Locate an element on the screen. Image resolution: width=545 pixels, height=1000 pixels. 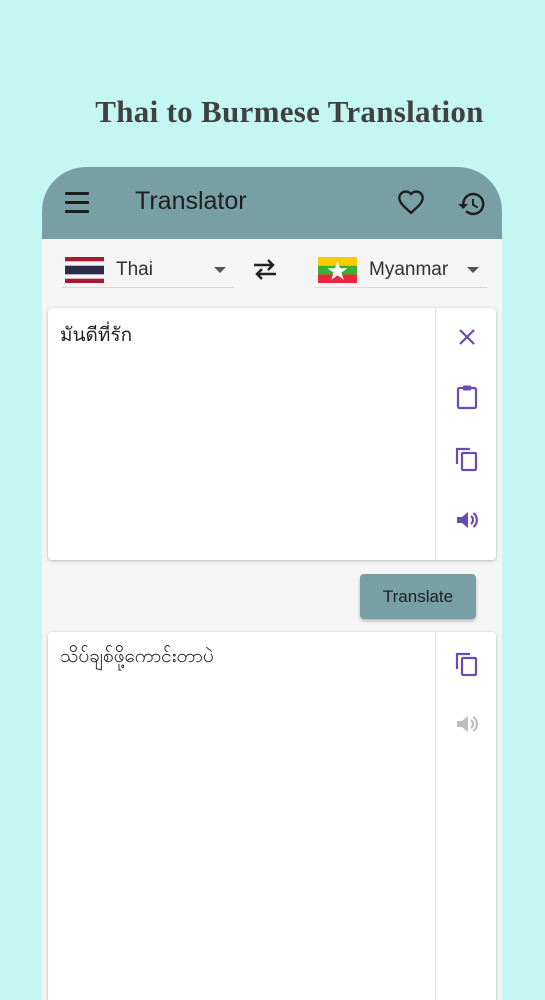
thailand-flag-icon is located at coordinates (84, 270).